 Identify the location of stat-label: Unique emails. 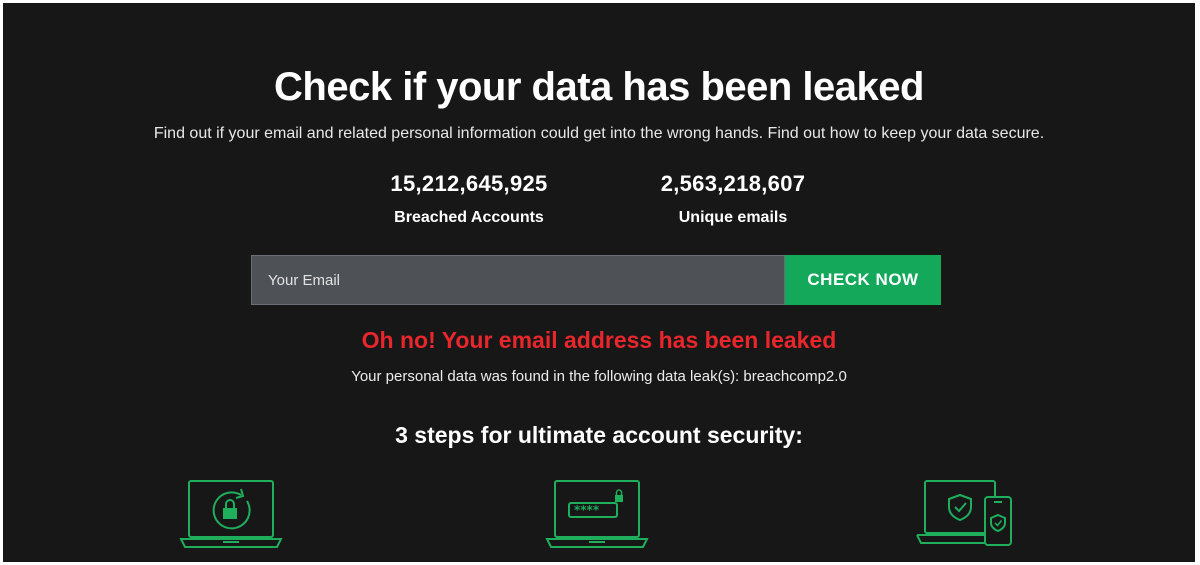
(733, 217).